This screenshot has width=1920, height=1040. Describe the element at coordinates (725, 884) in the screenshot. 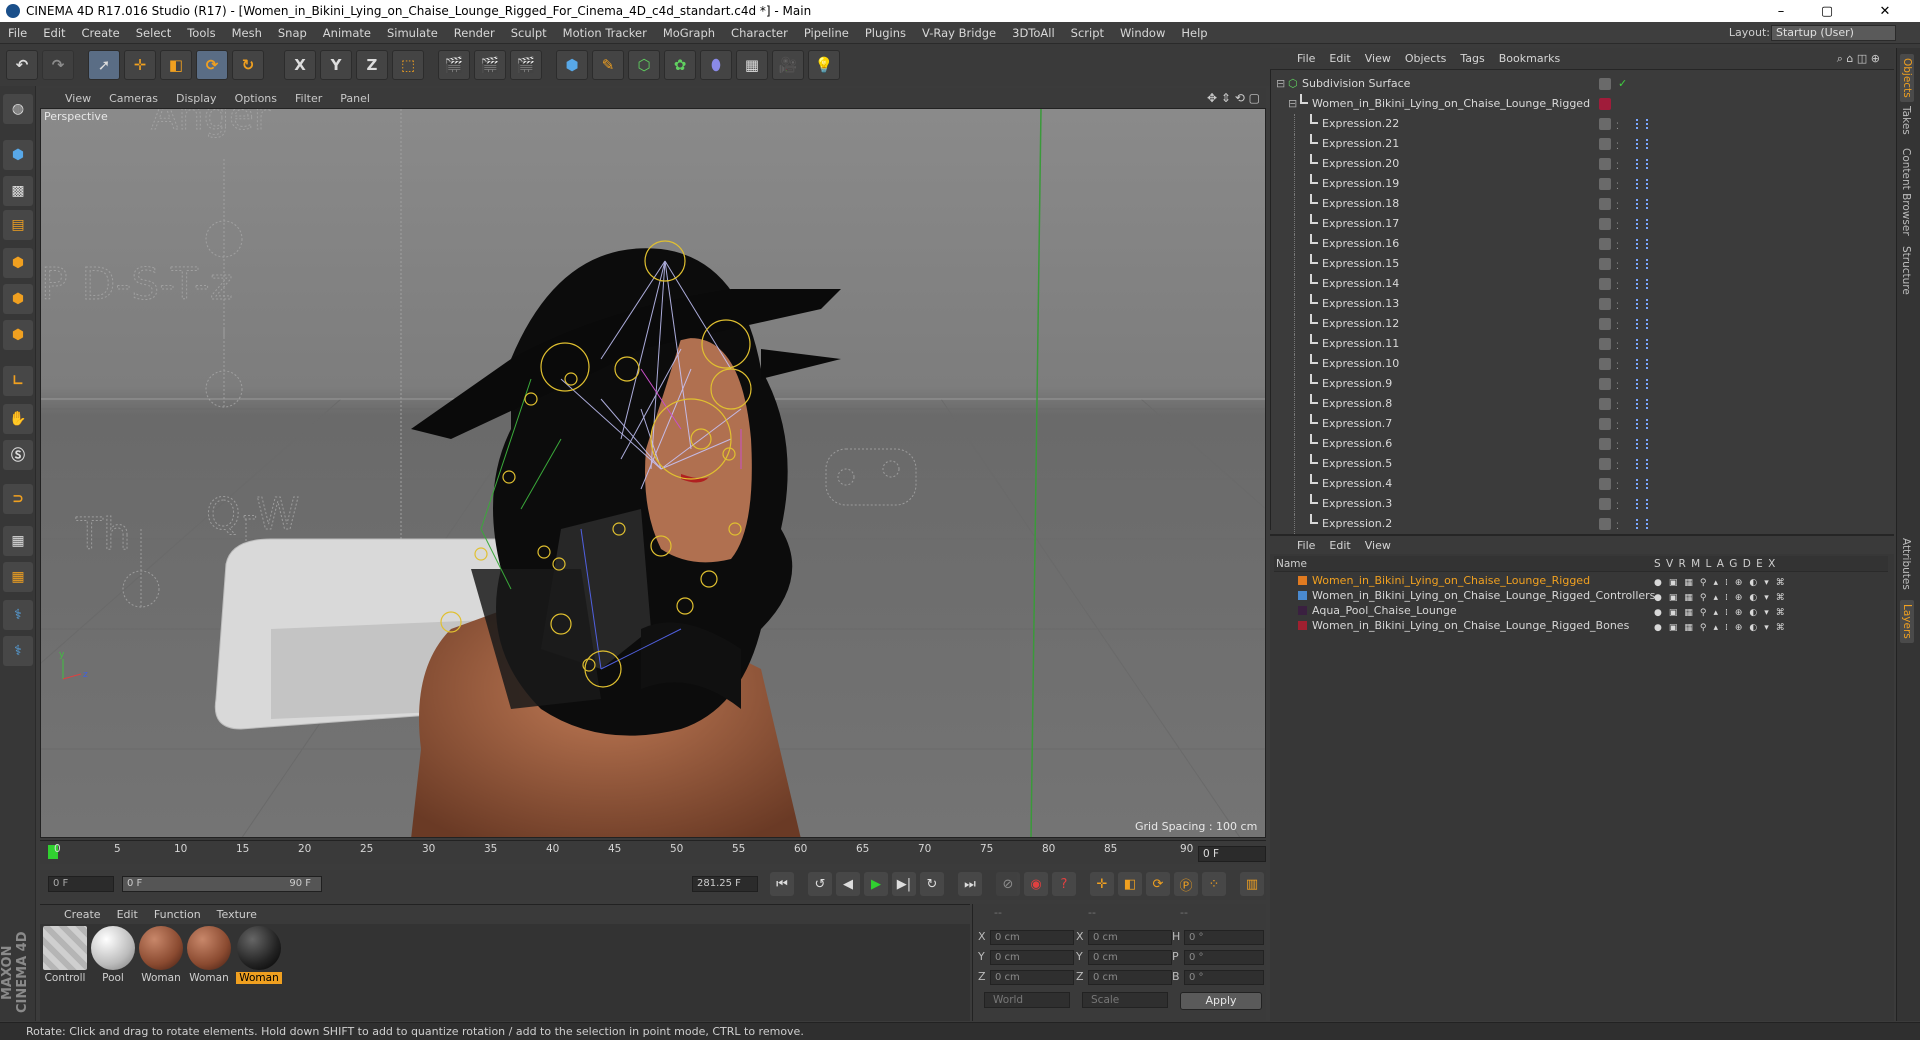

I see `max-frame-field: 281.25 F` at that location.